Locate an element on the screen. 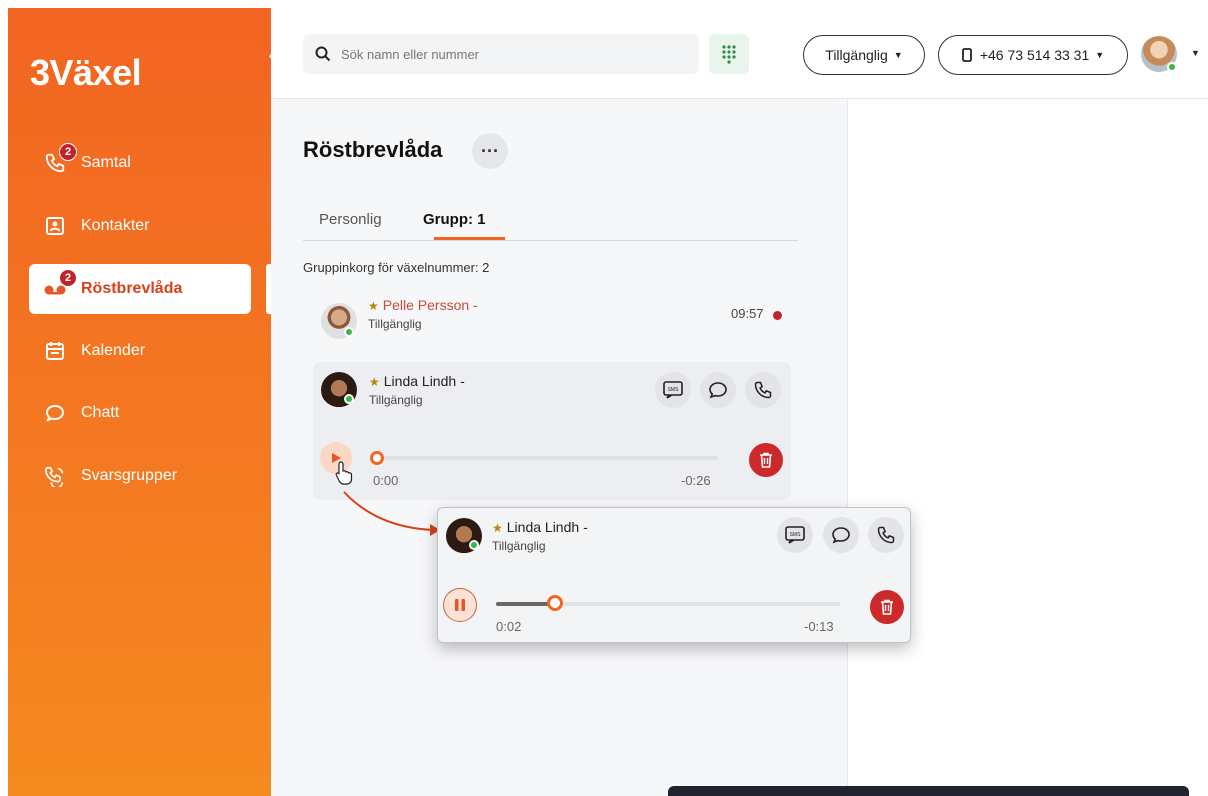 The image size is (1208, 796). dialpad-button is located at coordinates (729, 54).